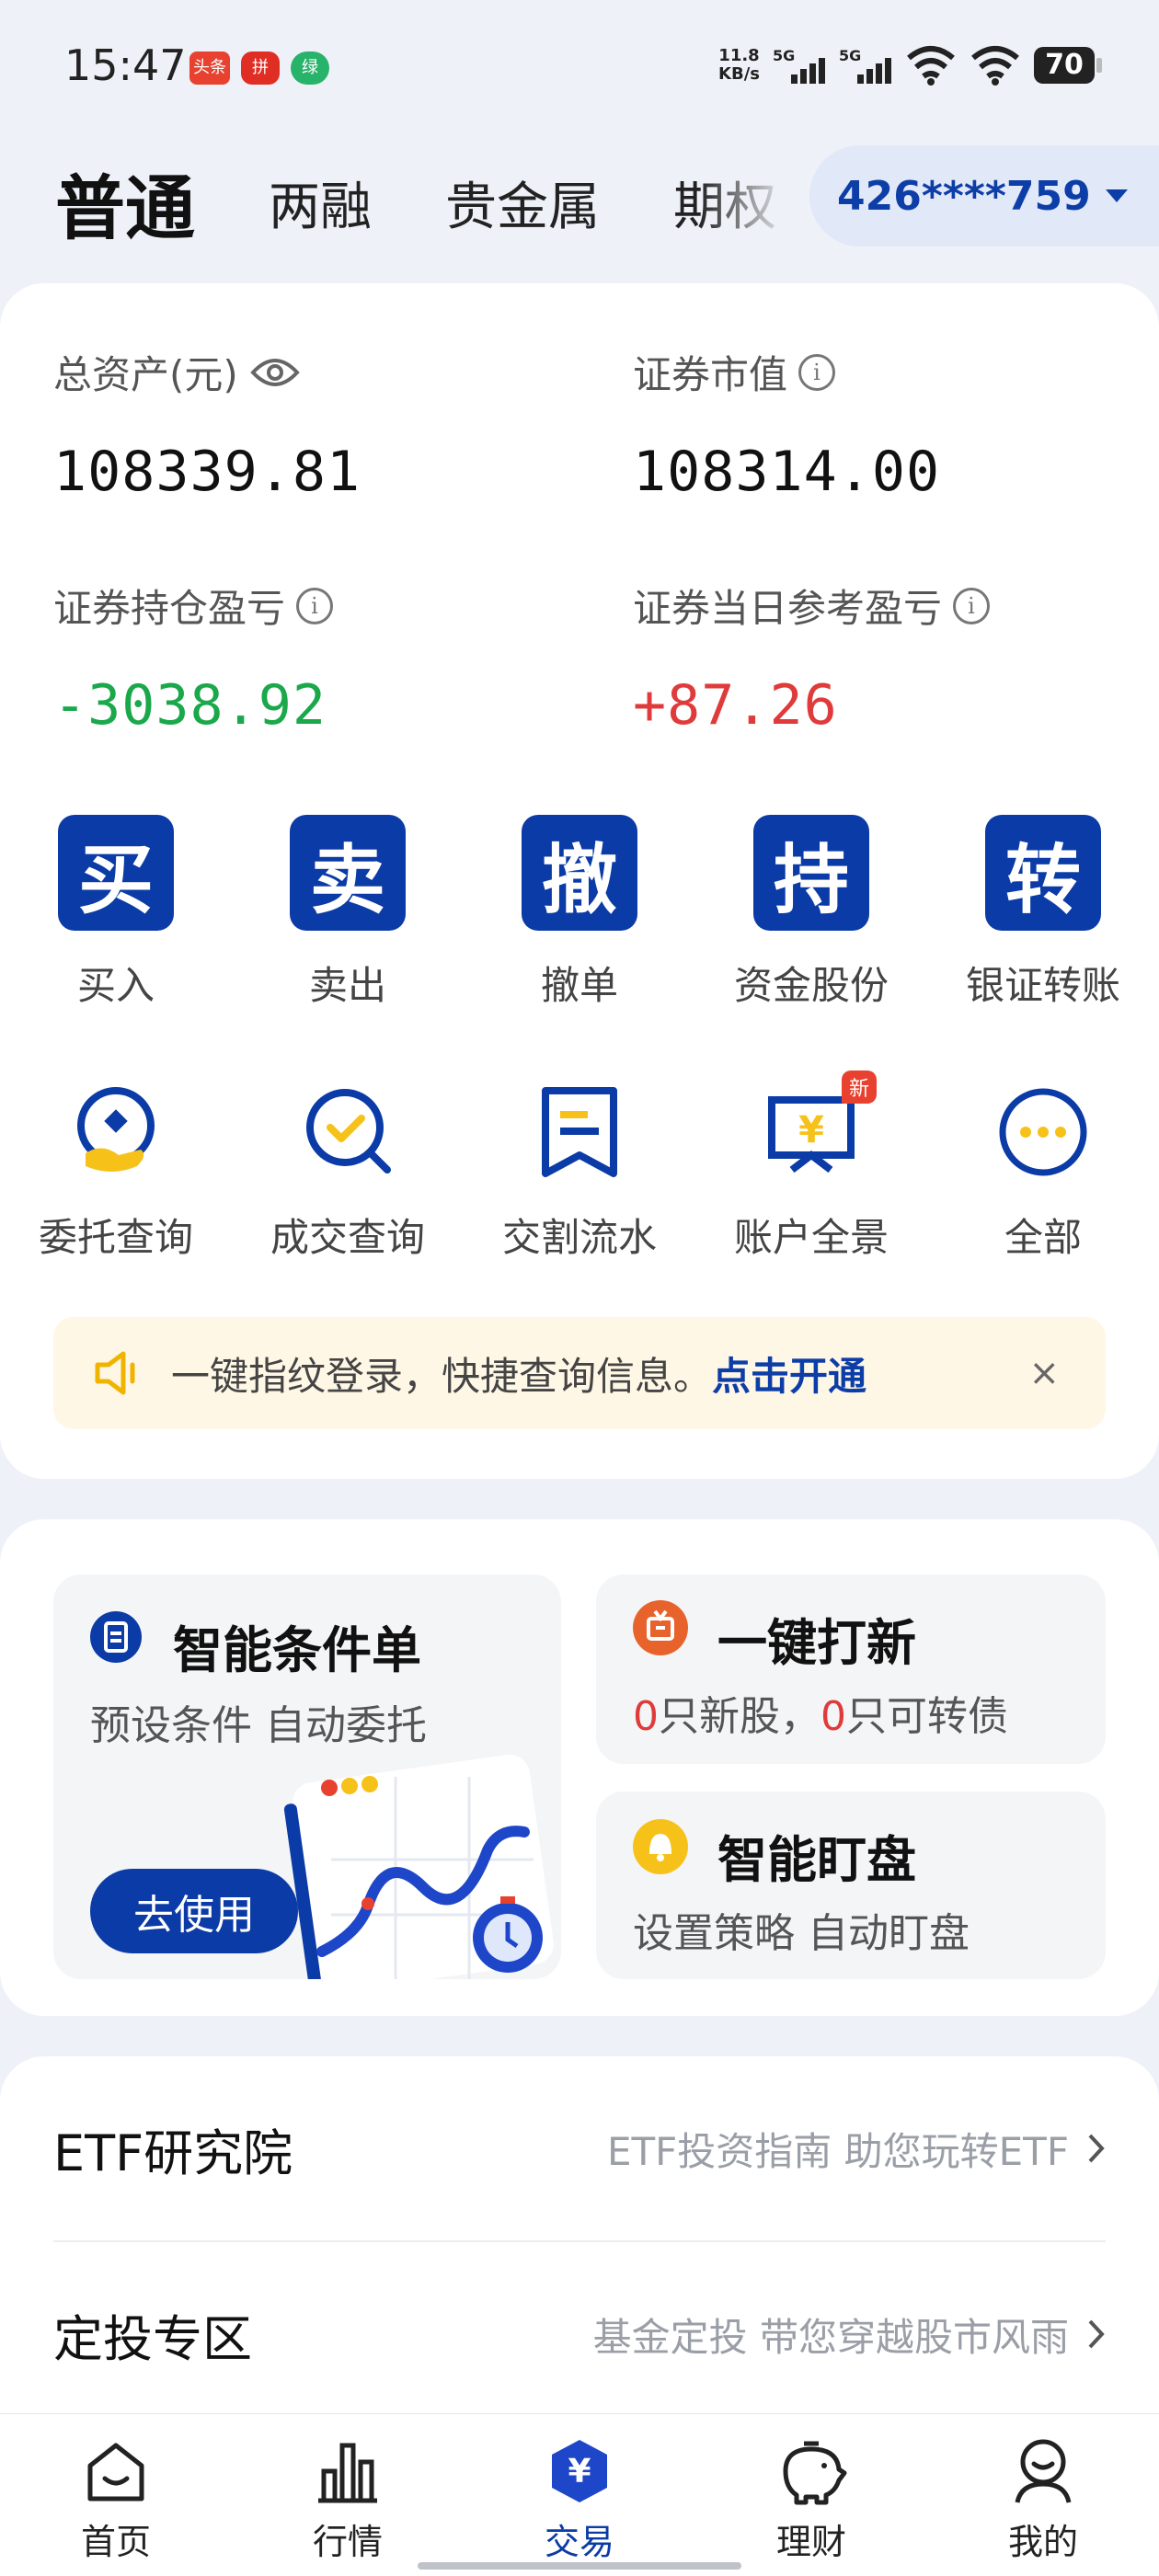 The image size is (1159, 2576). I want to click on pinduoduo-app-icon: 拼, so click(260, 68).